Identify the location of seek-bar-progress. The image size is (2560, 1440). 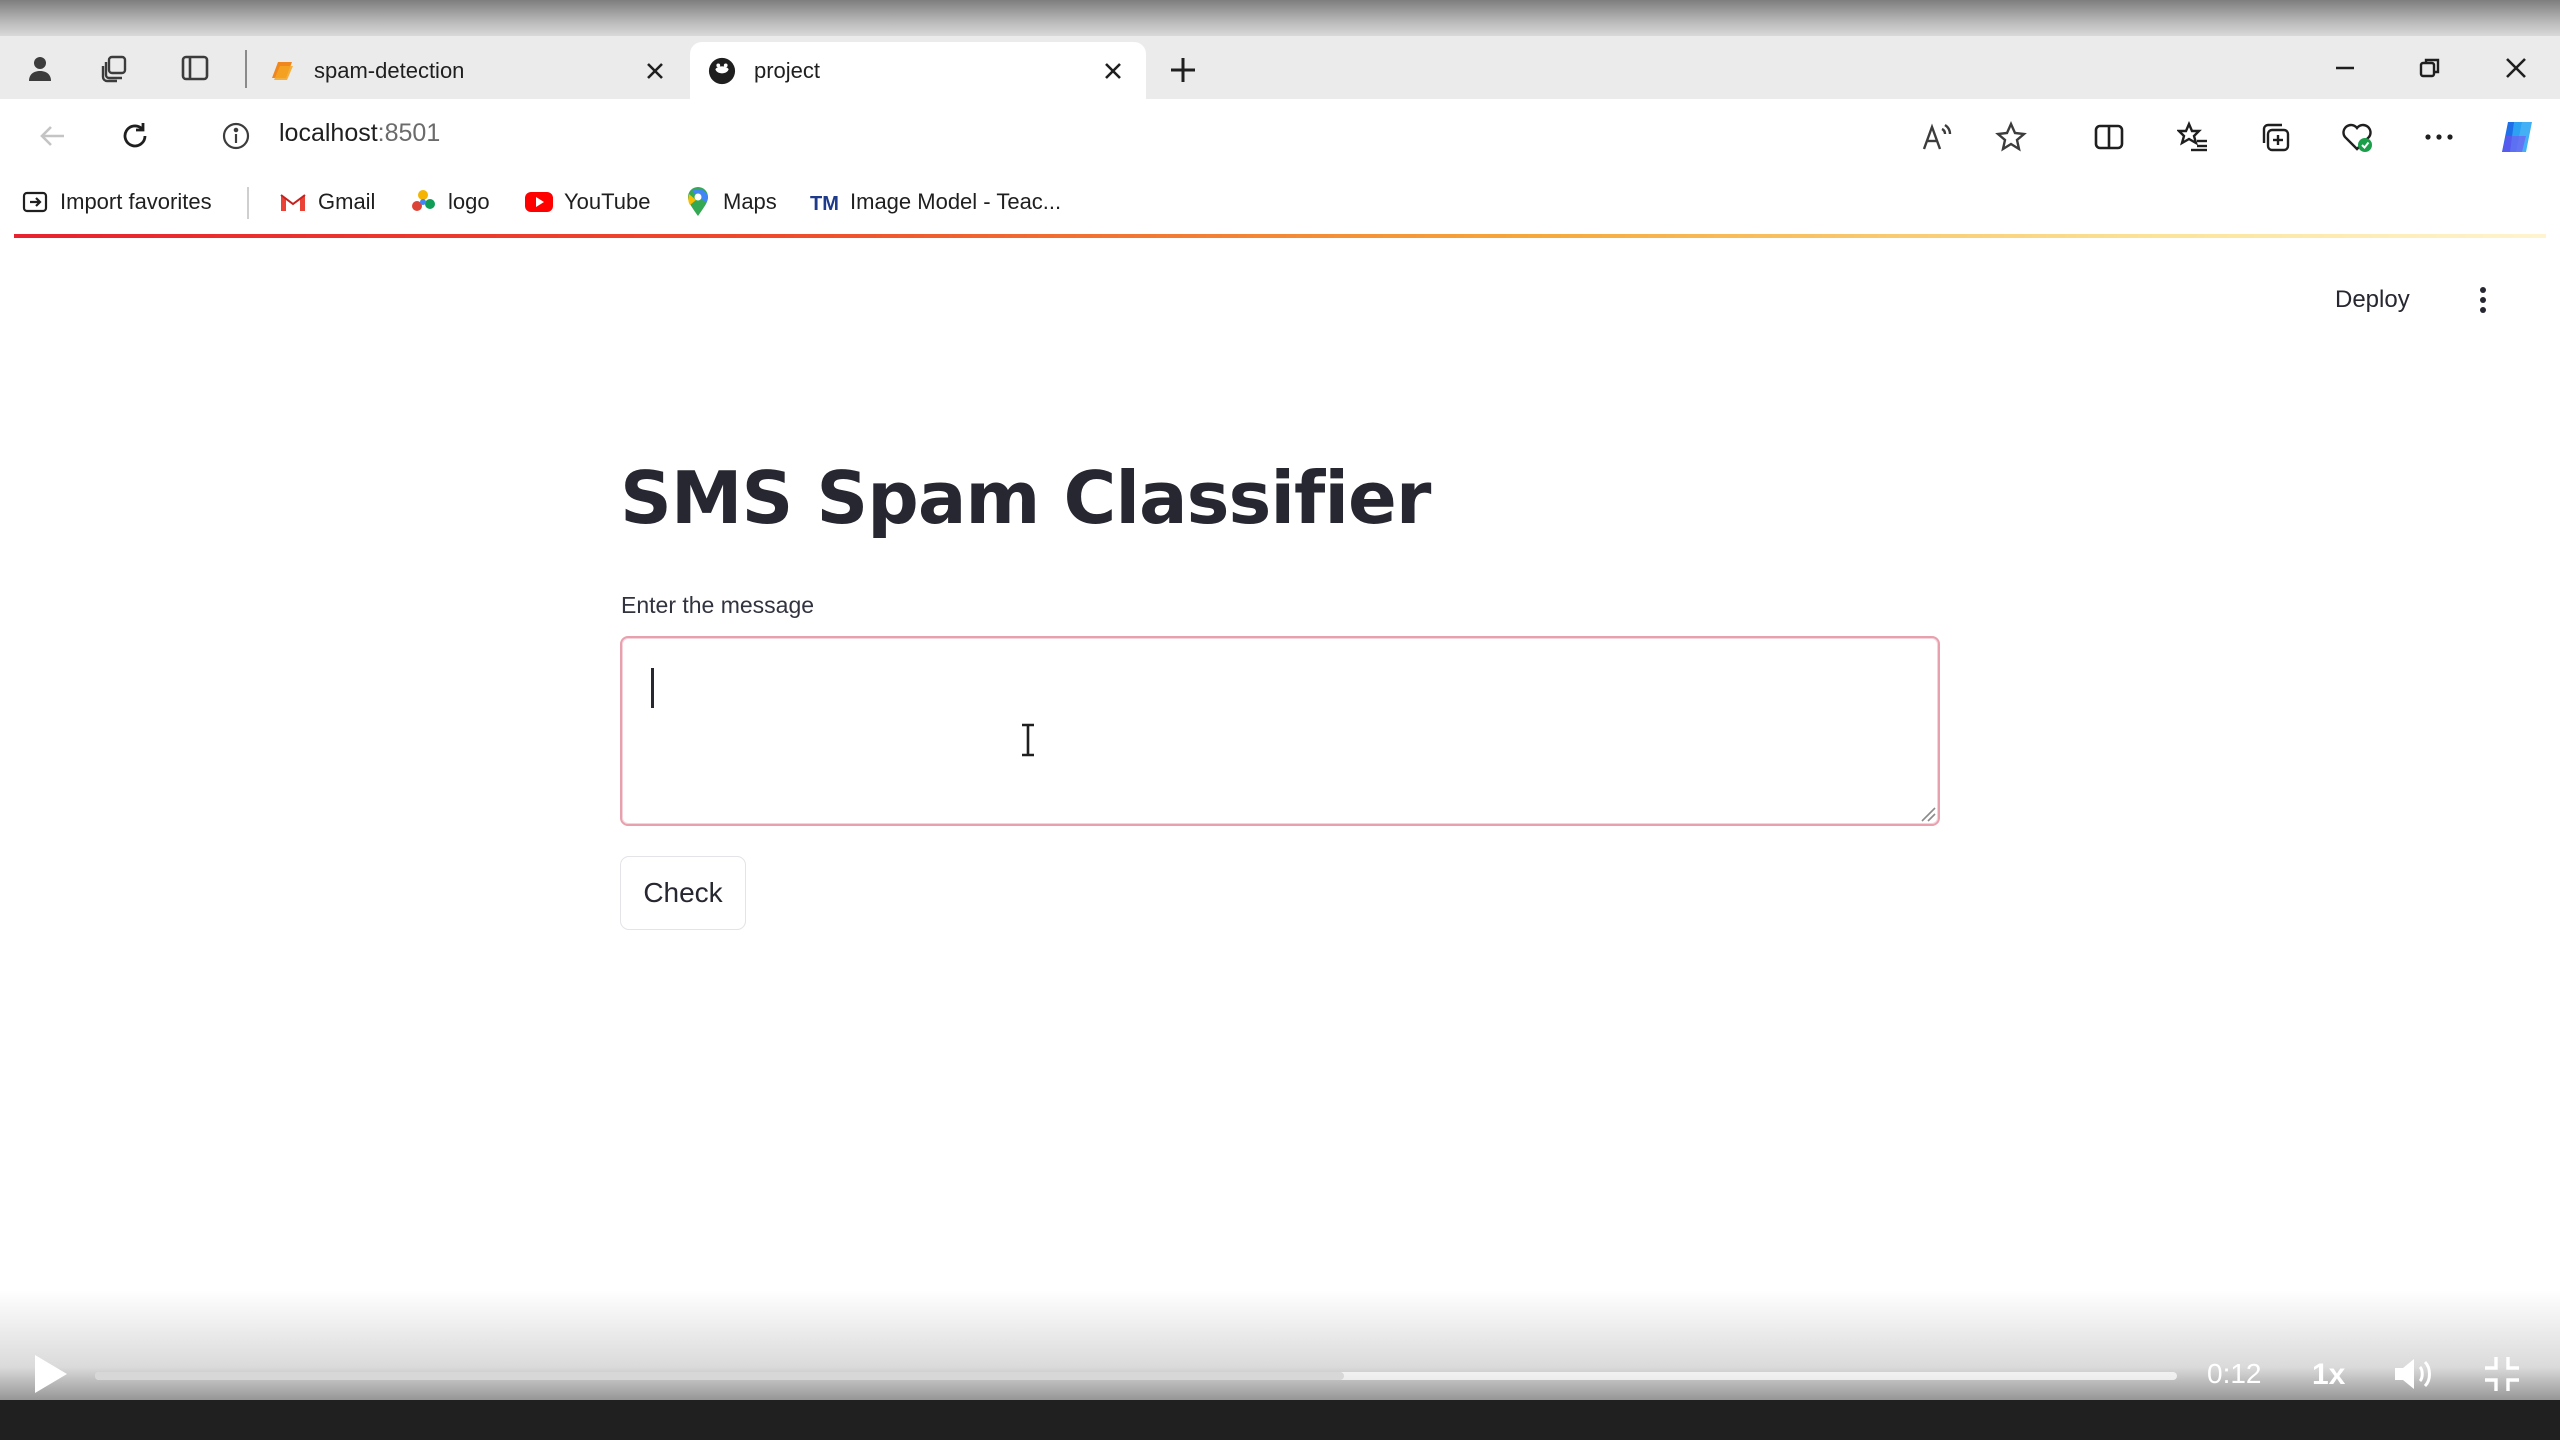
(720, 1376).